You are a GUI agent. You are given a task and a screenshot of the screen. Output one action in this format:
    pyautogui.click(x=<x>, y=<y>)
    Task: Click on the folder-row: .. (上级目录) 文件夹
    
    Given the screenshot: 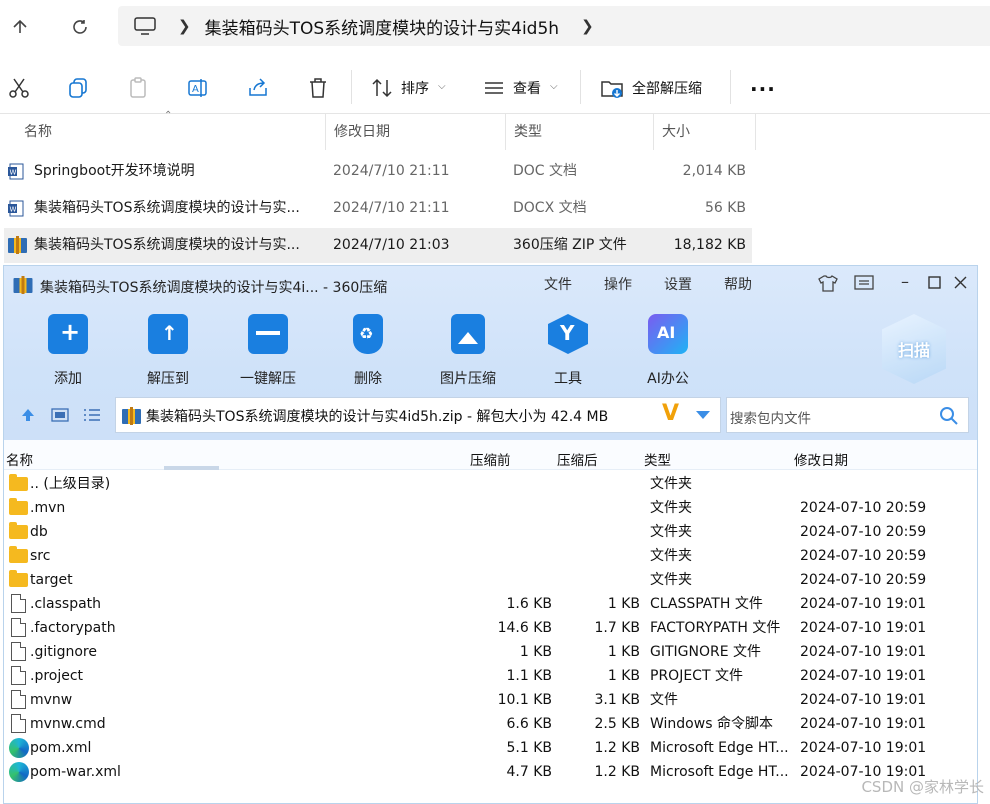 What is the action you would take?
    pyautogui.click(x=490, y=484)
    